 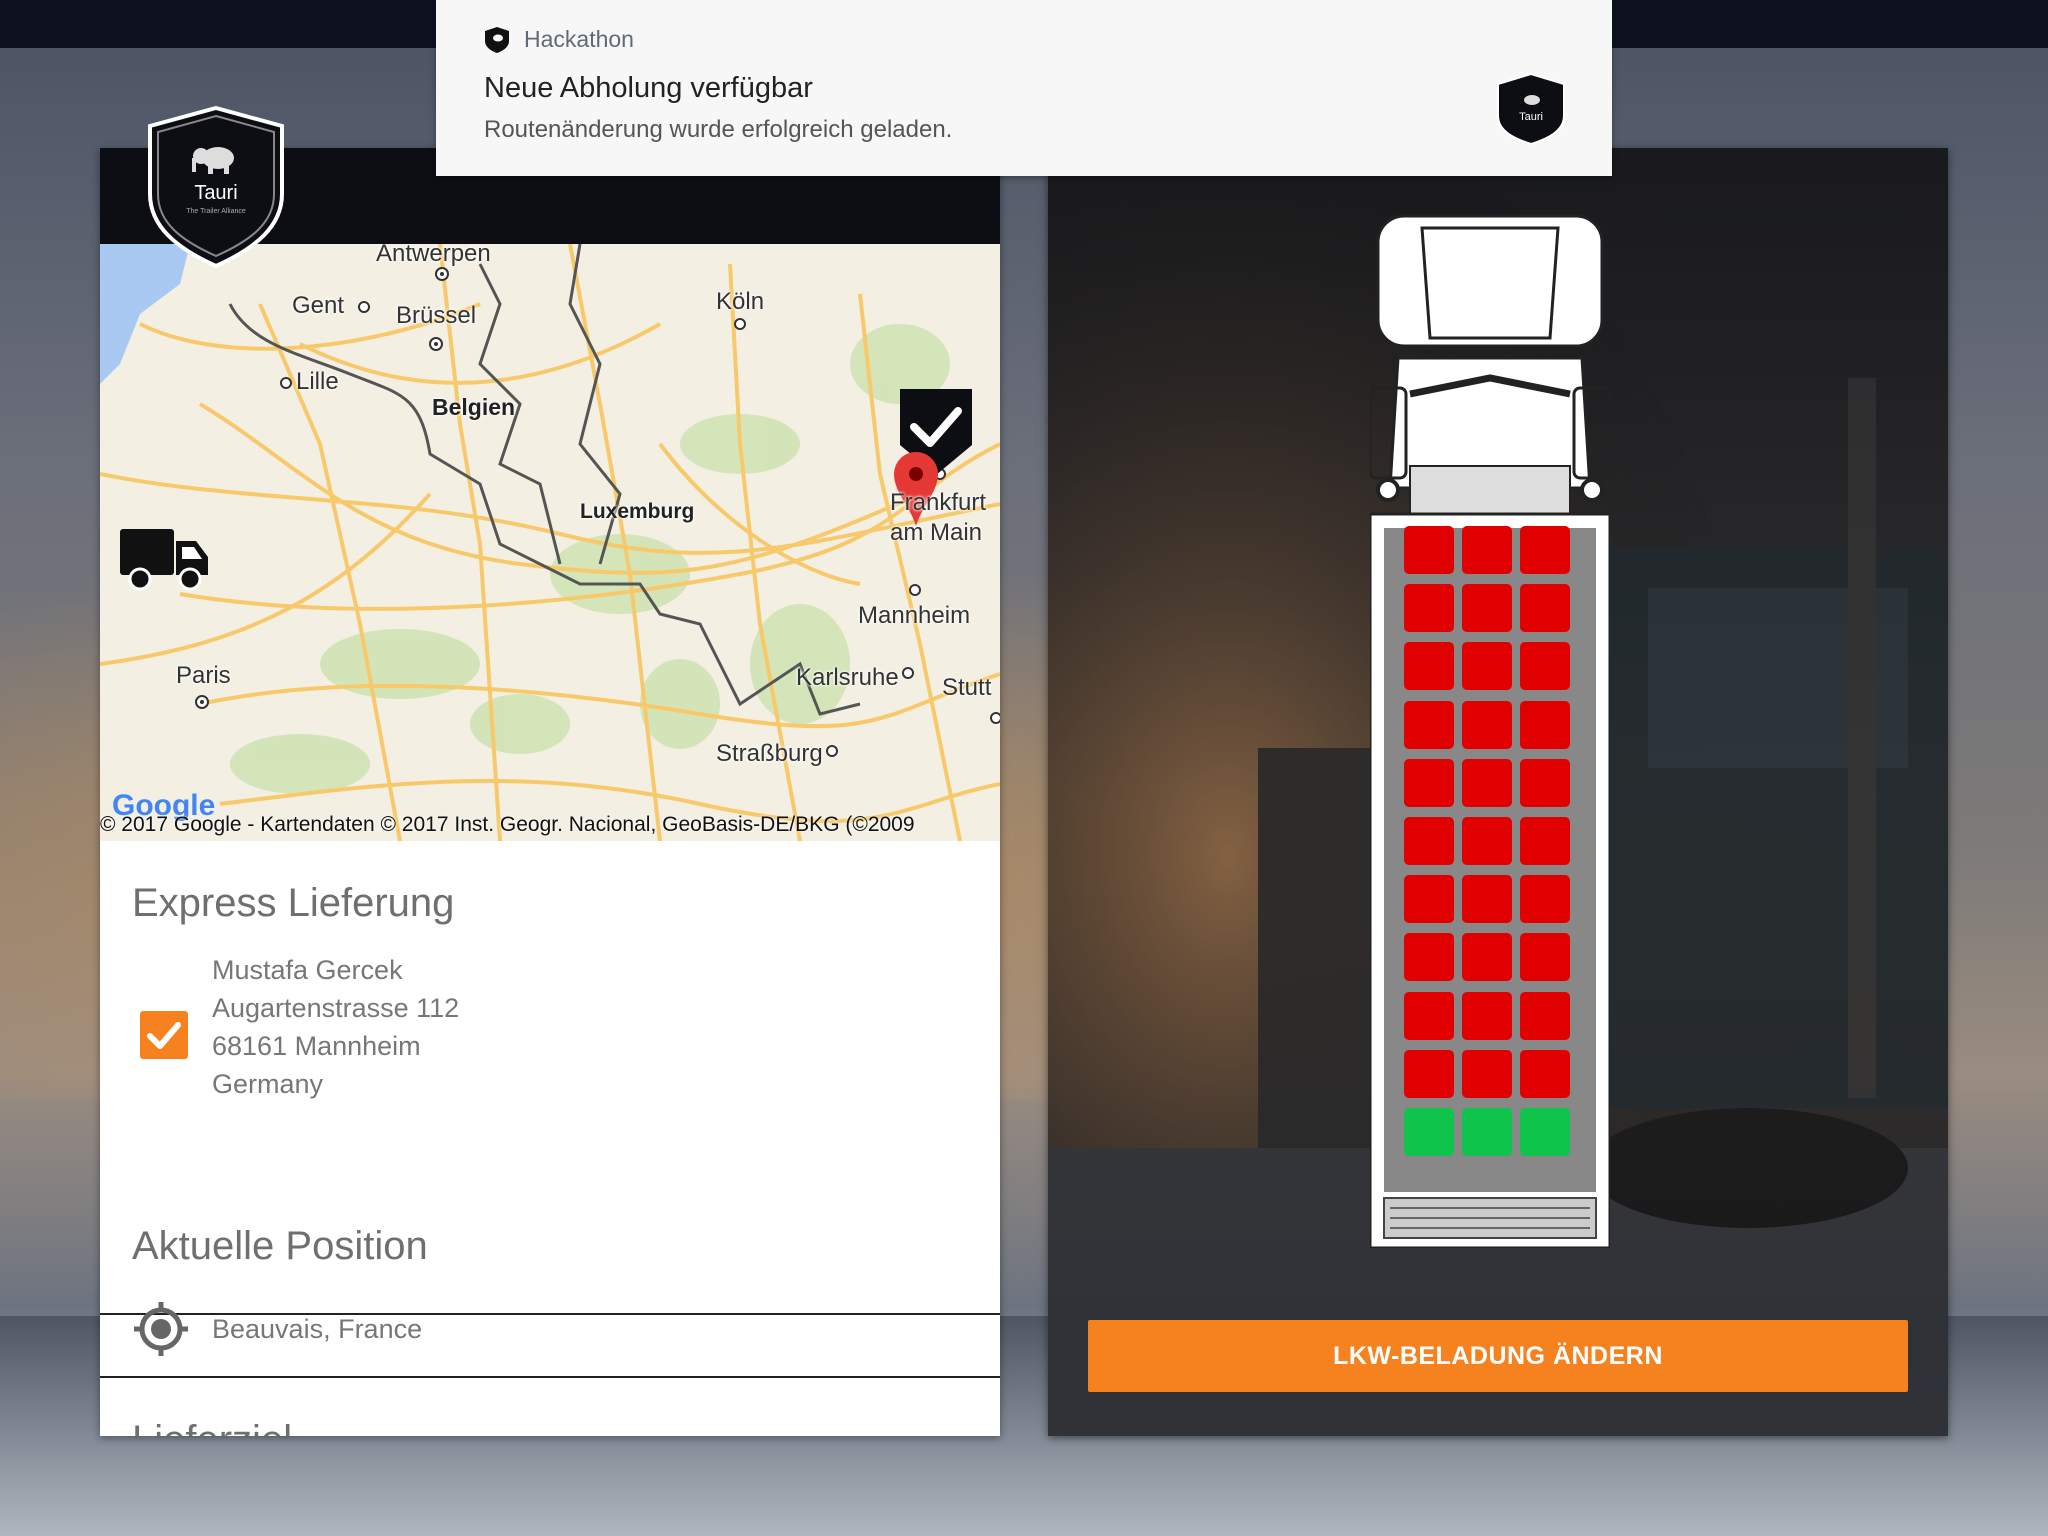 What do you see at coordinates (436, 315) in the screenshot?
I see `map-label-bruessel: Brüssel` at bounding box center [436, 315].